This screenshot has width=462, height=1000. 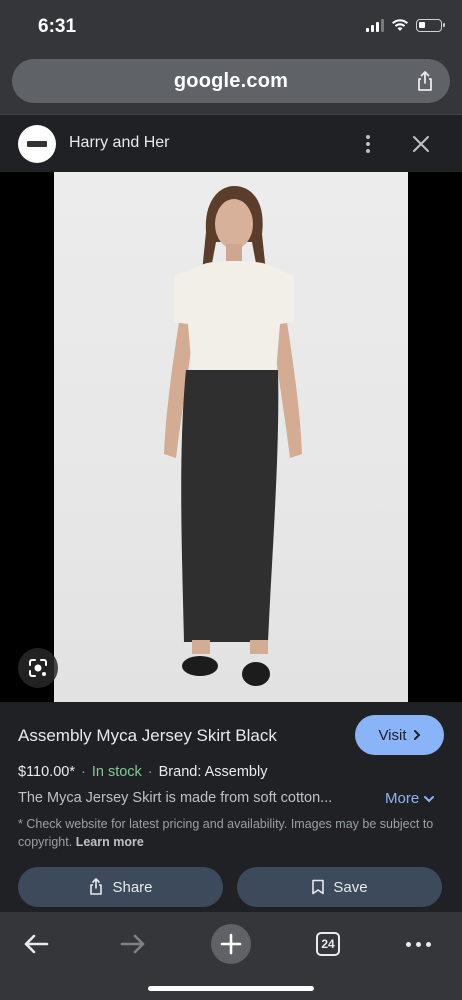 I want to click on more-menu-button, so click(x=418, y=944).